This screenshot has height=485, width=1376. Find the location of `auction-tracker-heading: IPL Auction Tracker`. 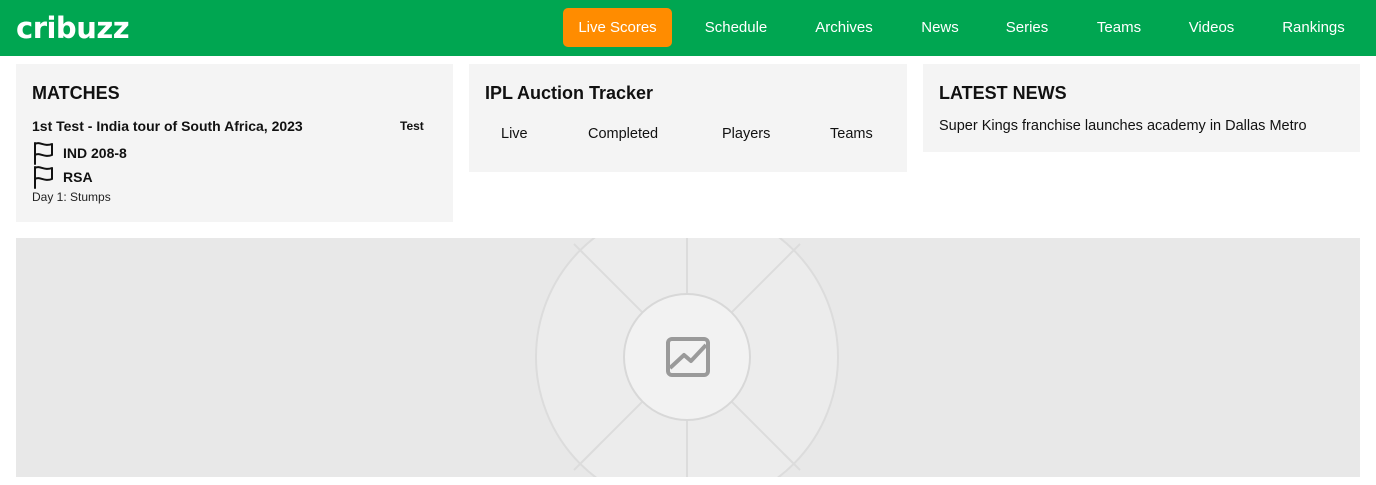

auction-tracker-heading: IPL Auction Tracker is located at coordinates (569, 93).